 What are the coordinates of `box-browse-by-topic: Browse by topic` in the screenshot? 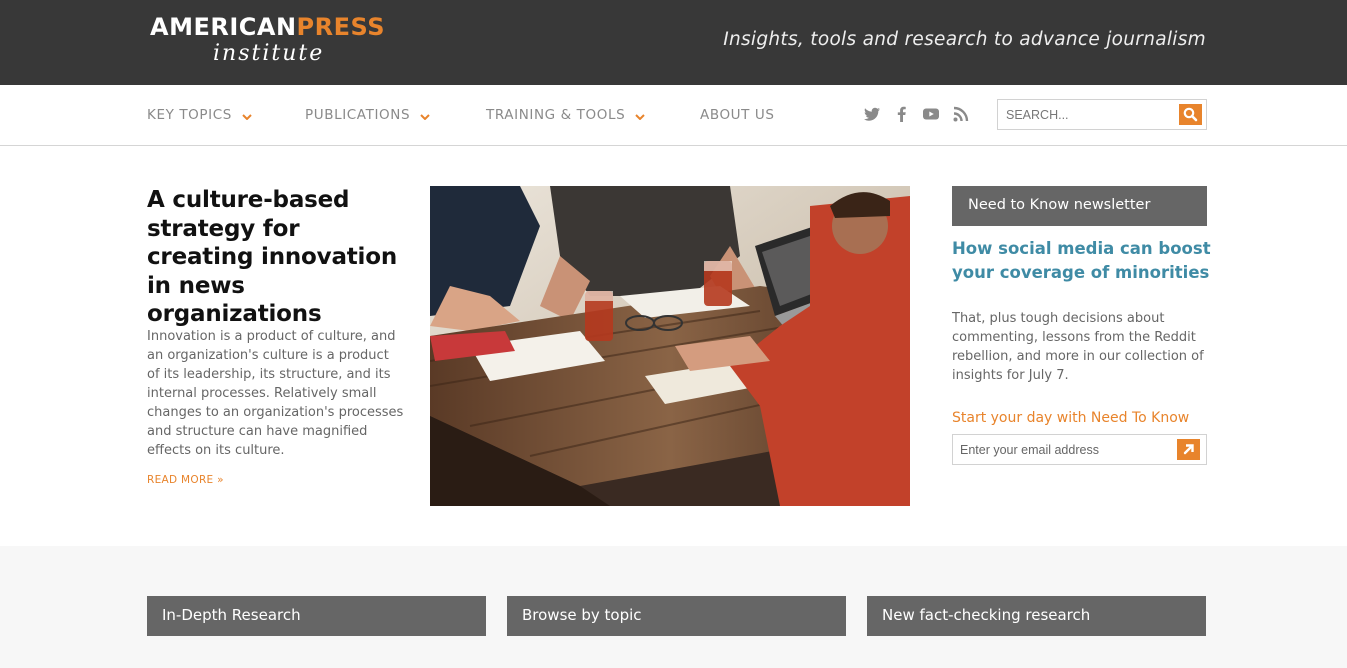 It's located at (676, 616).